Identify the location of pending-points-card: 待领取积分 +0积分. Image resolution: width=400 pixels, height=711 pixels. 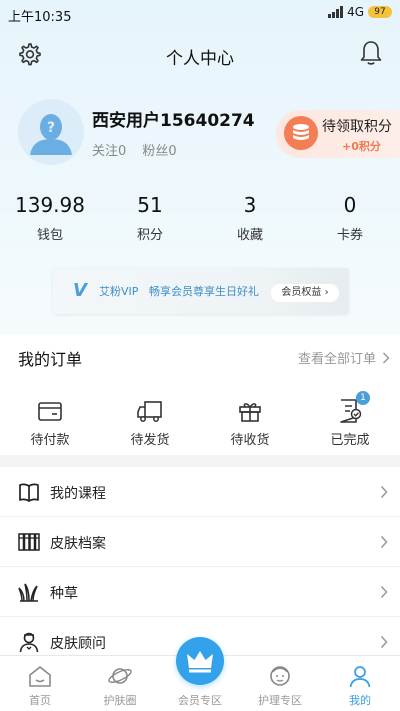
(338, 134).